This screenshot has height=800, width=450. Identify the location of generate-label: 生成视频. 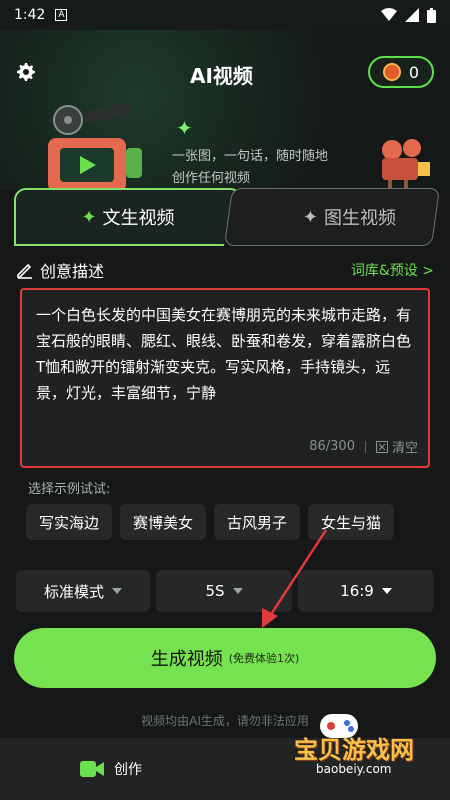
(186, 659).